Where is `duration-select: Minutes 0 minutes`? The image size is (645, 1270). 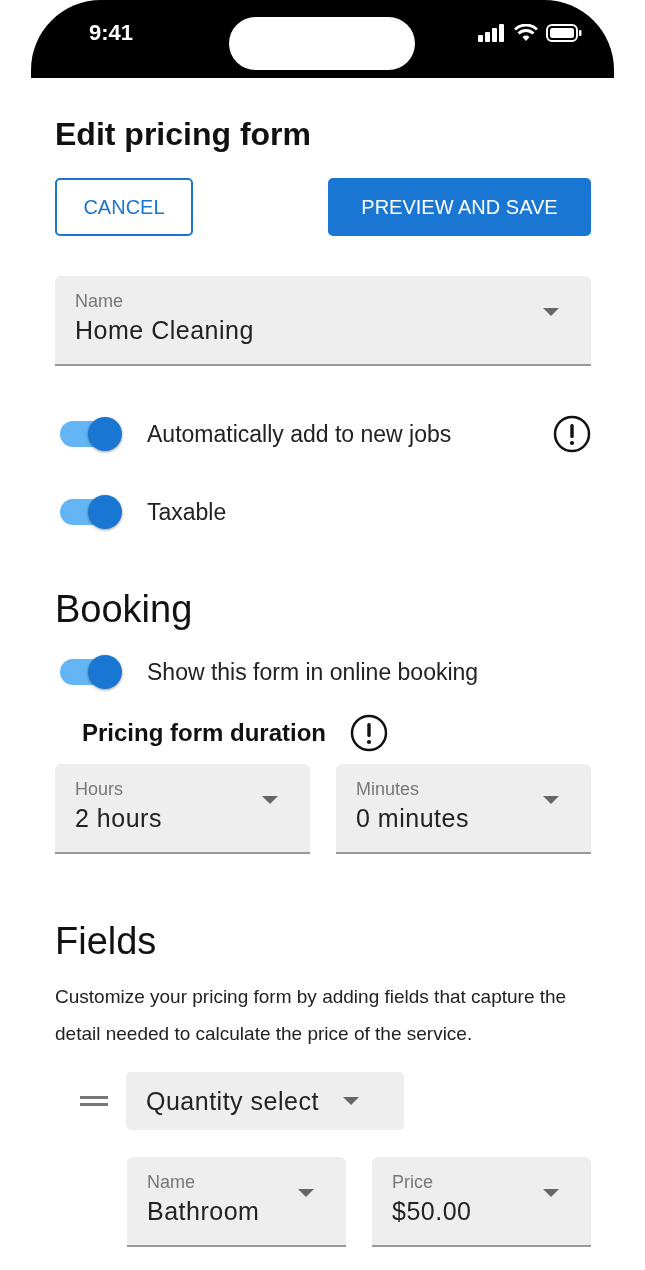
duration-select: Minutes 0 minutes is located at coordinates (463, 809).